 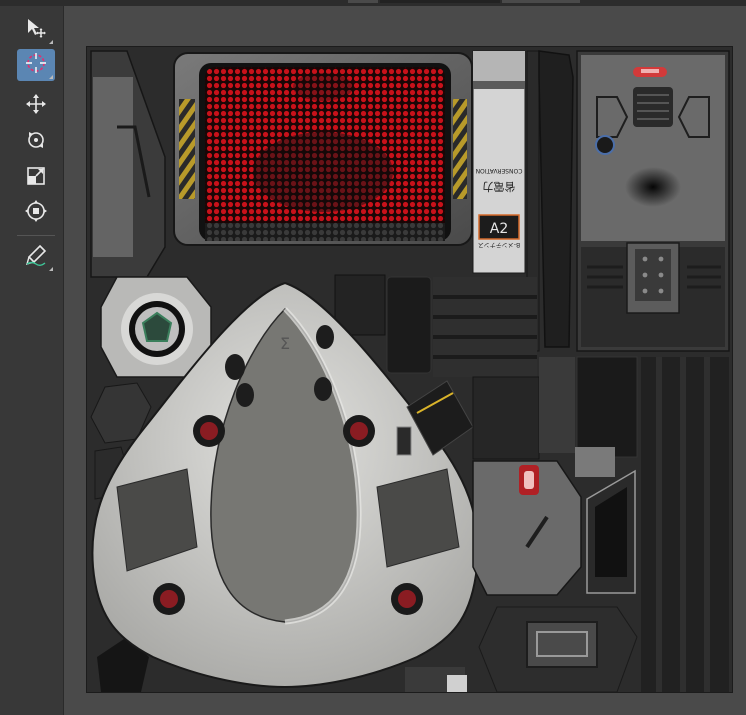 I want to click on scale-tool-button, so click(x=36, y=178).